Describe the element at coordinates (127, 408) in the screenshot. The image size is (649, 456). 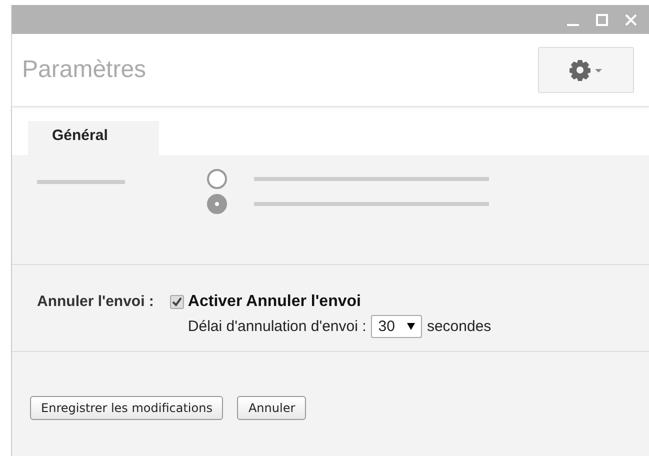
I see `button: Enregistrer les modifications` at that location.